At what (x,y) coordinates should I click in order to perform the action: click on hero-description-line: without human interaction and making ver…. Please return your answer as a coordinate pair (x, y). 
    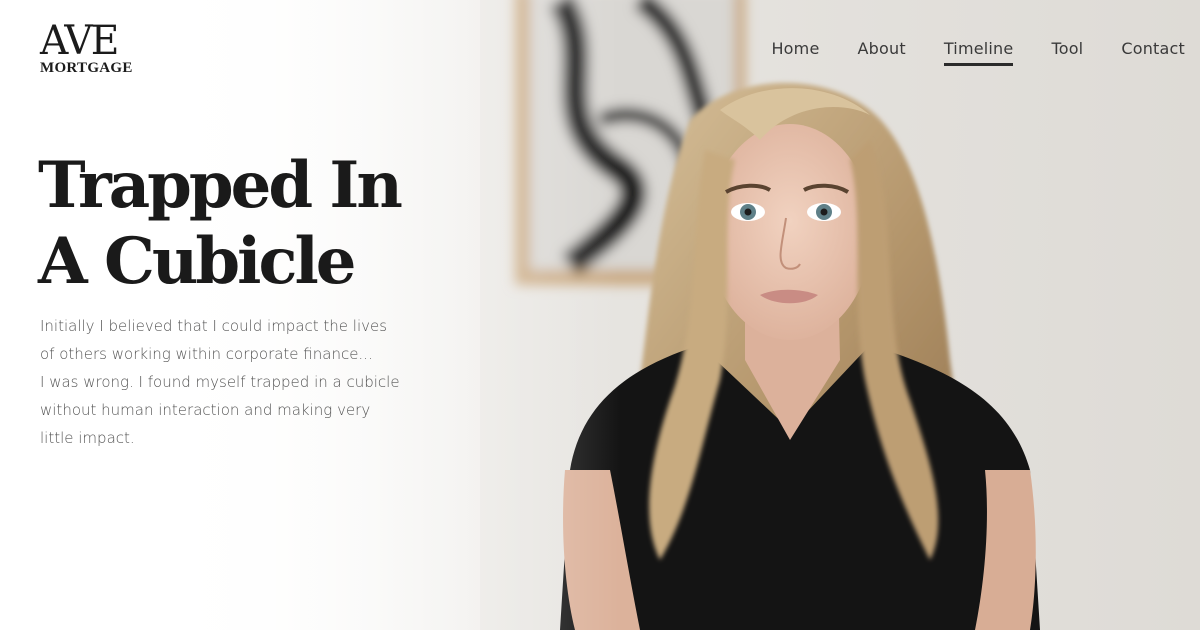
    Looking at the image, I should click on (205, 410).